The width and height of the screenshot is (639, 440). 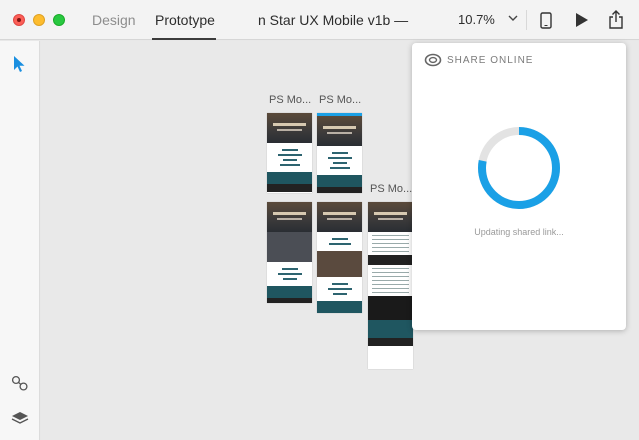 I want to click on tab-prototype: Prototype, so click(x=185, y=20).